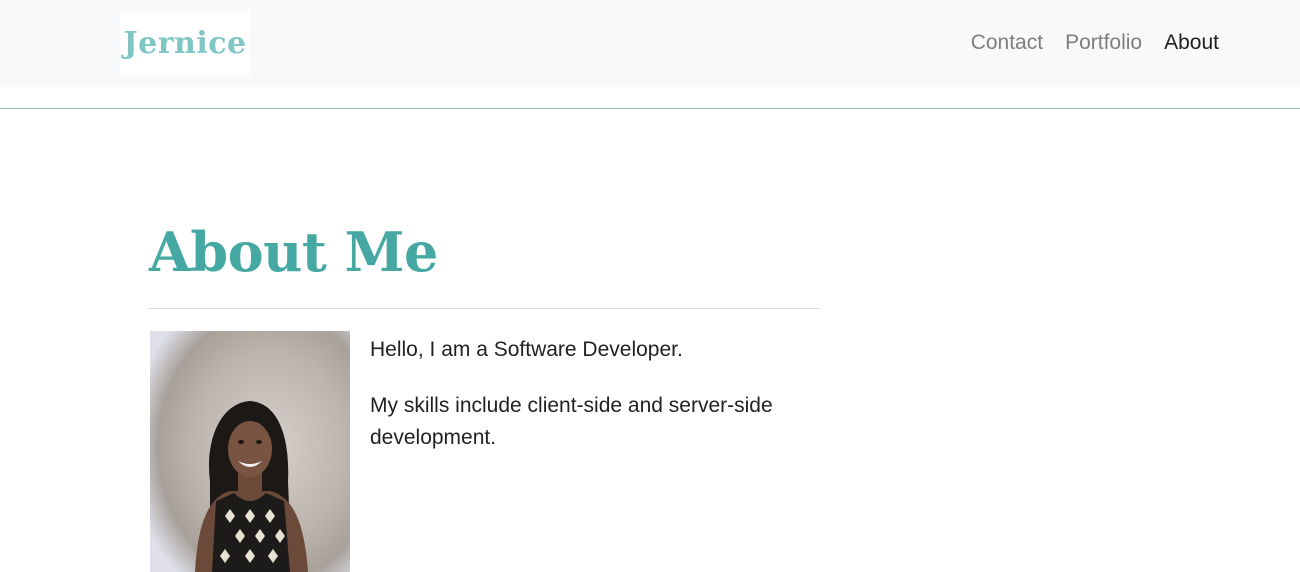  Describe the element at coordinates (1191, 43) in the screenshot. I see `nav-link-about: About` at that location.